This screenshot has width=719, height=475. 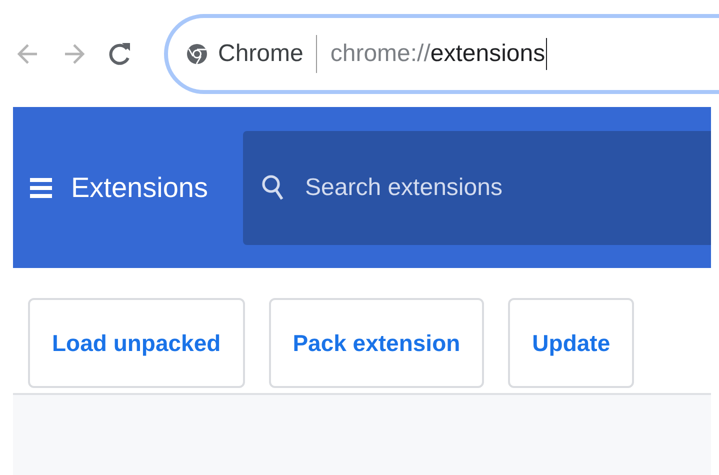 I want to click on action-button: Pack extension, so click(x=376, y=343).